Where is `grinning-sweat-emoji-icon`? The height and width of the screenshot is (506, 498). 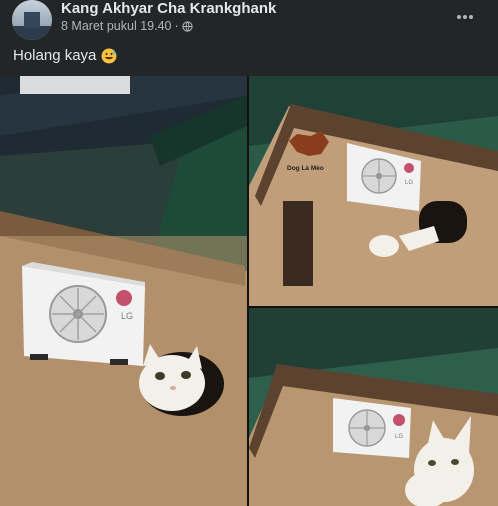 grinning-sweat-emoji-icon is located at coordinates (109, 55).